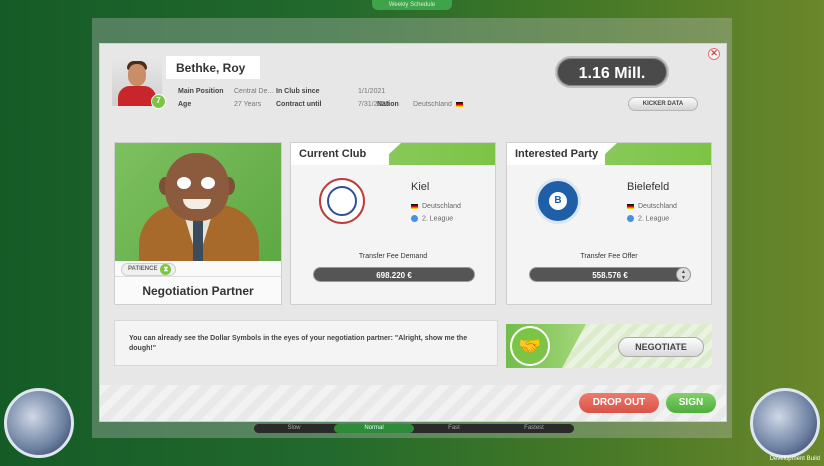  Describe the element at coordinates (610, 274) in the screenshot. I see `transfer-fee-offer-input: 558.576 € ▲ ▼` at that location.